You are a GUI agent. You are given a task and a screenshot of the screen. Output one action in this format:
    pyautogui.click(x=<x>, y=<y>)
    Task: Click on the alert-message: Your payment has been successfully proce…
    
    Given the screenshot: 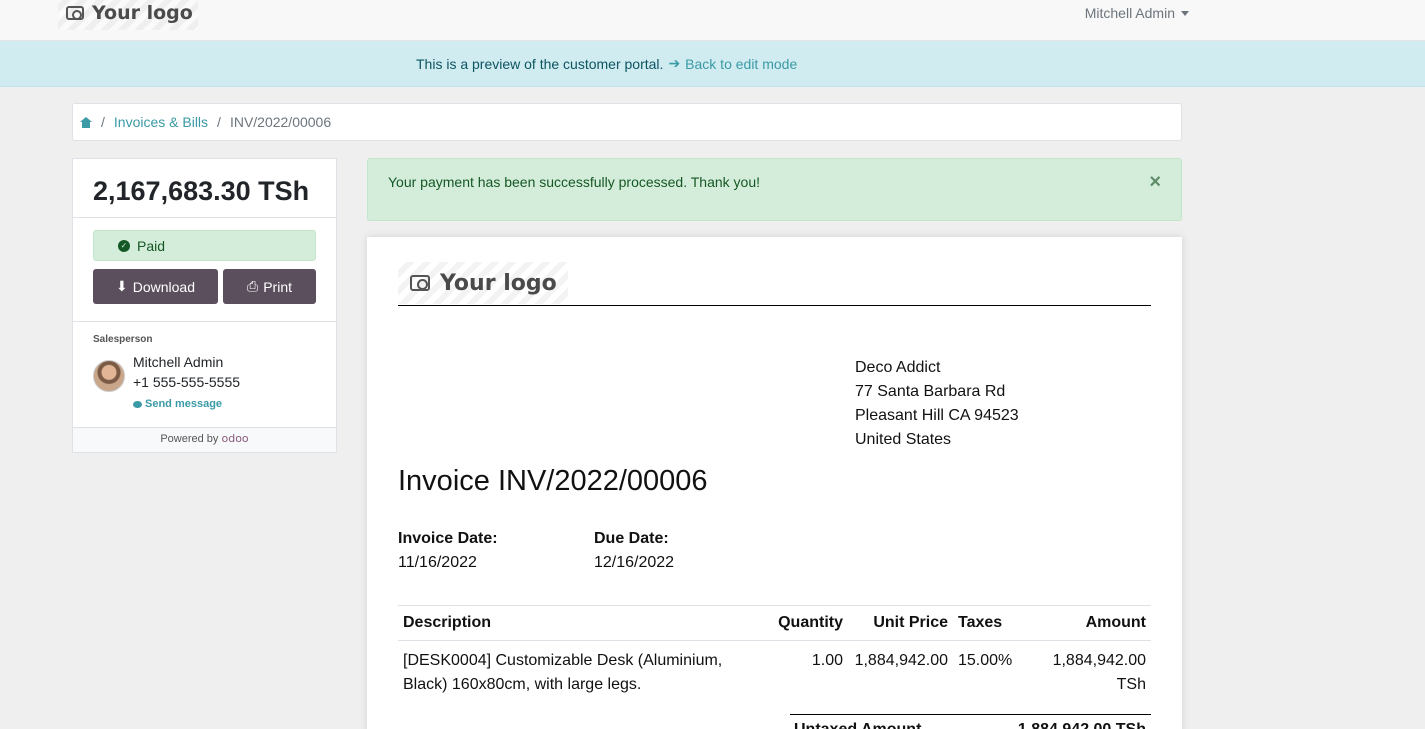 What is the action you would take?
    pyautogui.click(x=574, y=182)
    